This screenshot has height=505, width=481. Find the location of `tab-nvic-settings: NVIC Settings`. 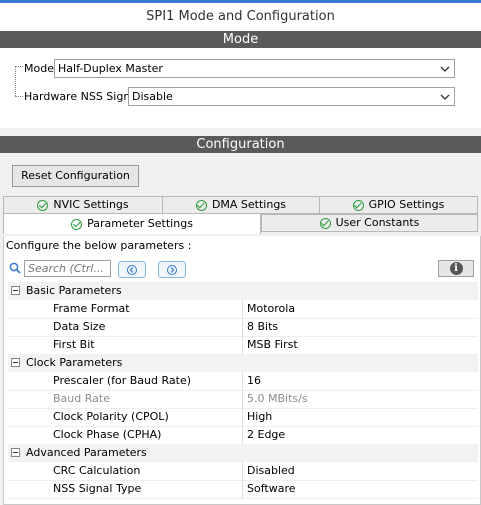

tab-nvic-settings: NVIC Settings is located at coordinates (83, 205).